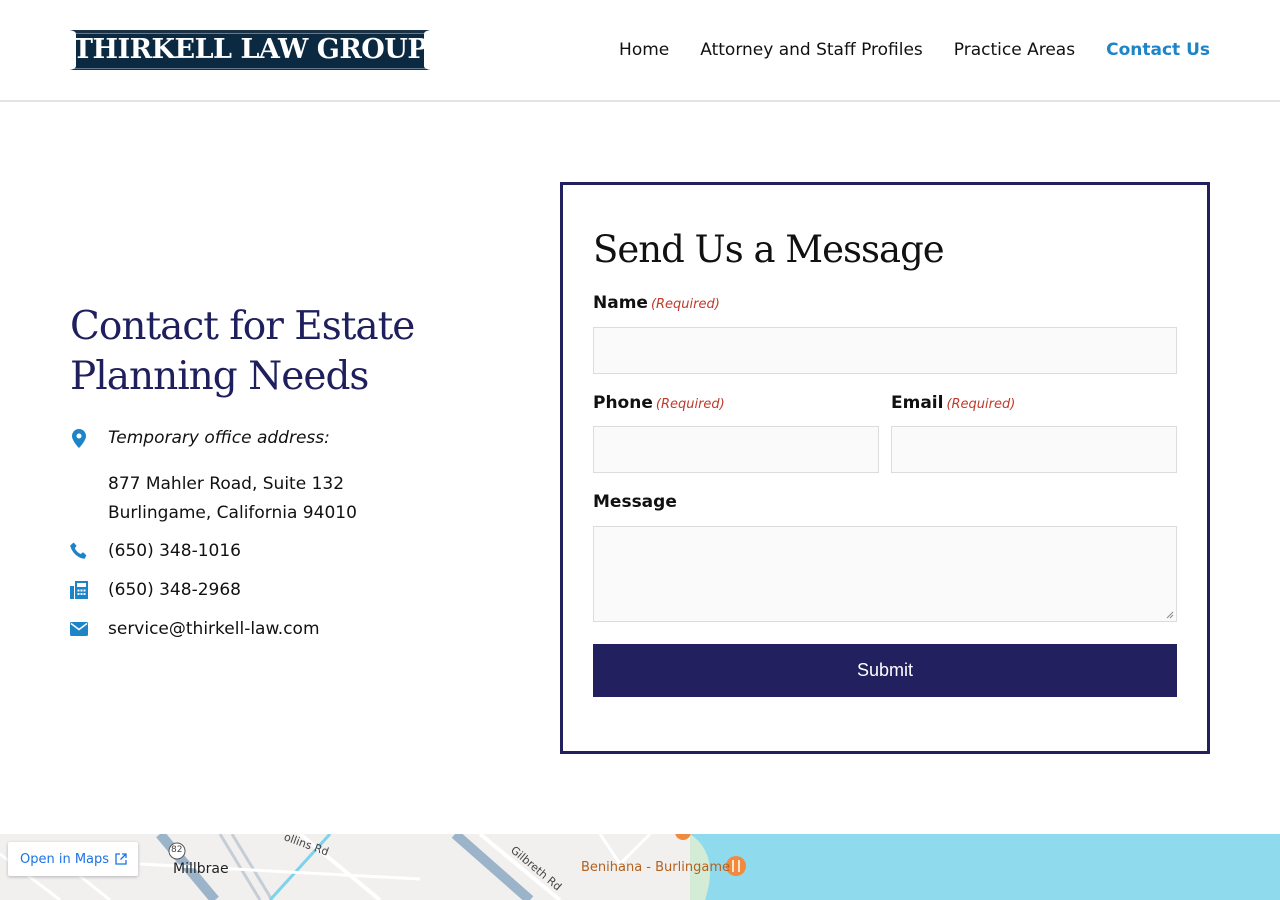  I want to click on name-label: Name (Required), so click(656, 303).